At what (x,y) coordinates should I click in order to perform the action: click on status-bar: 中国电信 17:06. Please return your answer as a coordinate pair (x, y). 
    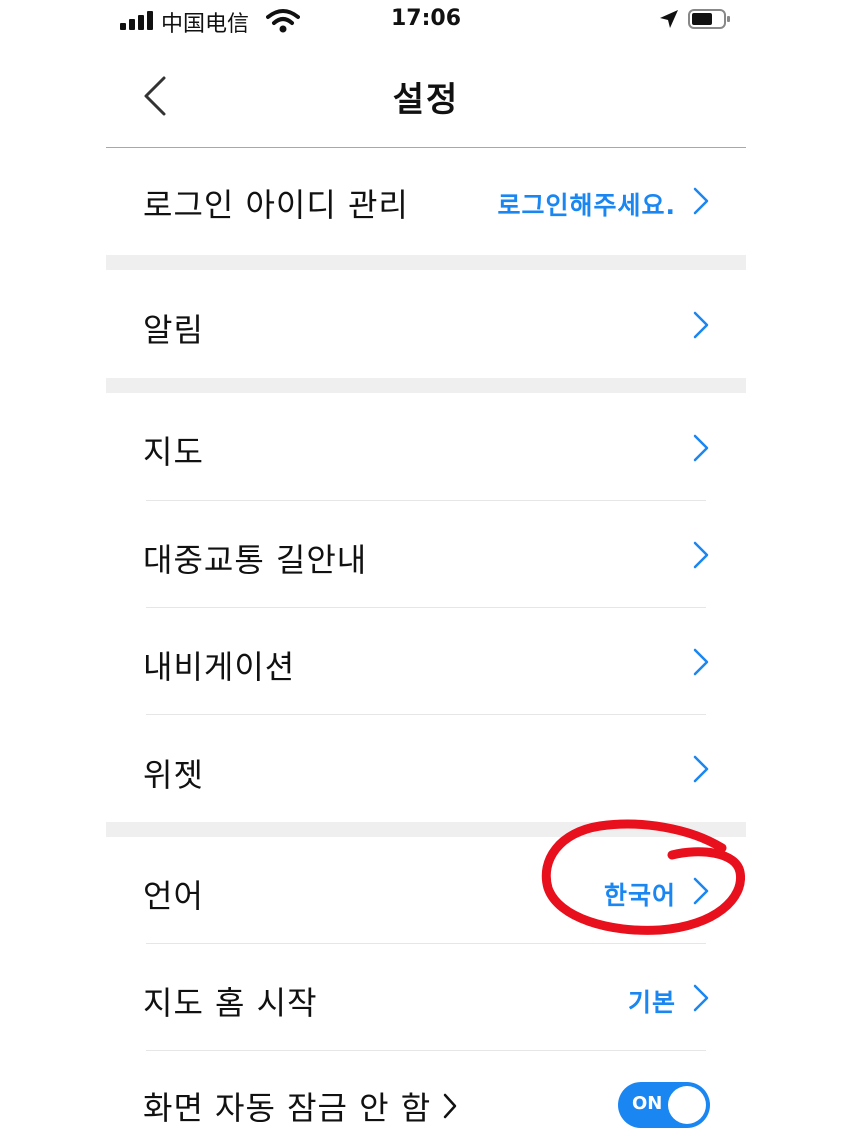
    Looking at the image, I should click on (426, 22).